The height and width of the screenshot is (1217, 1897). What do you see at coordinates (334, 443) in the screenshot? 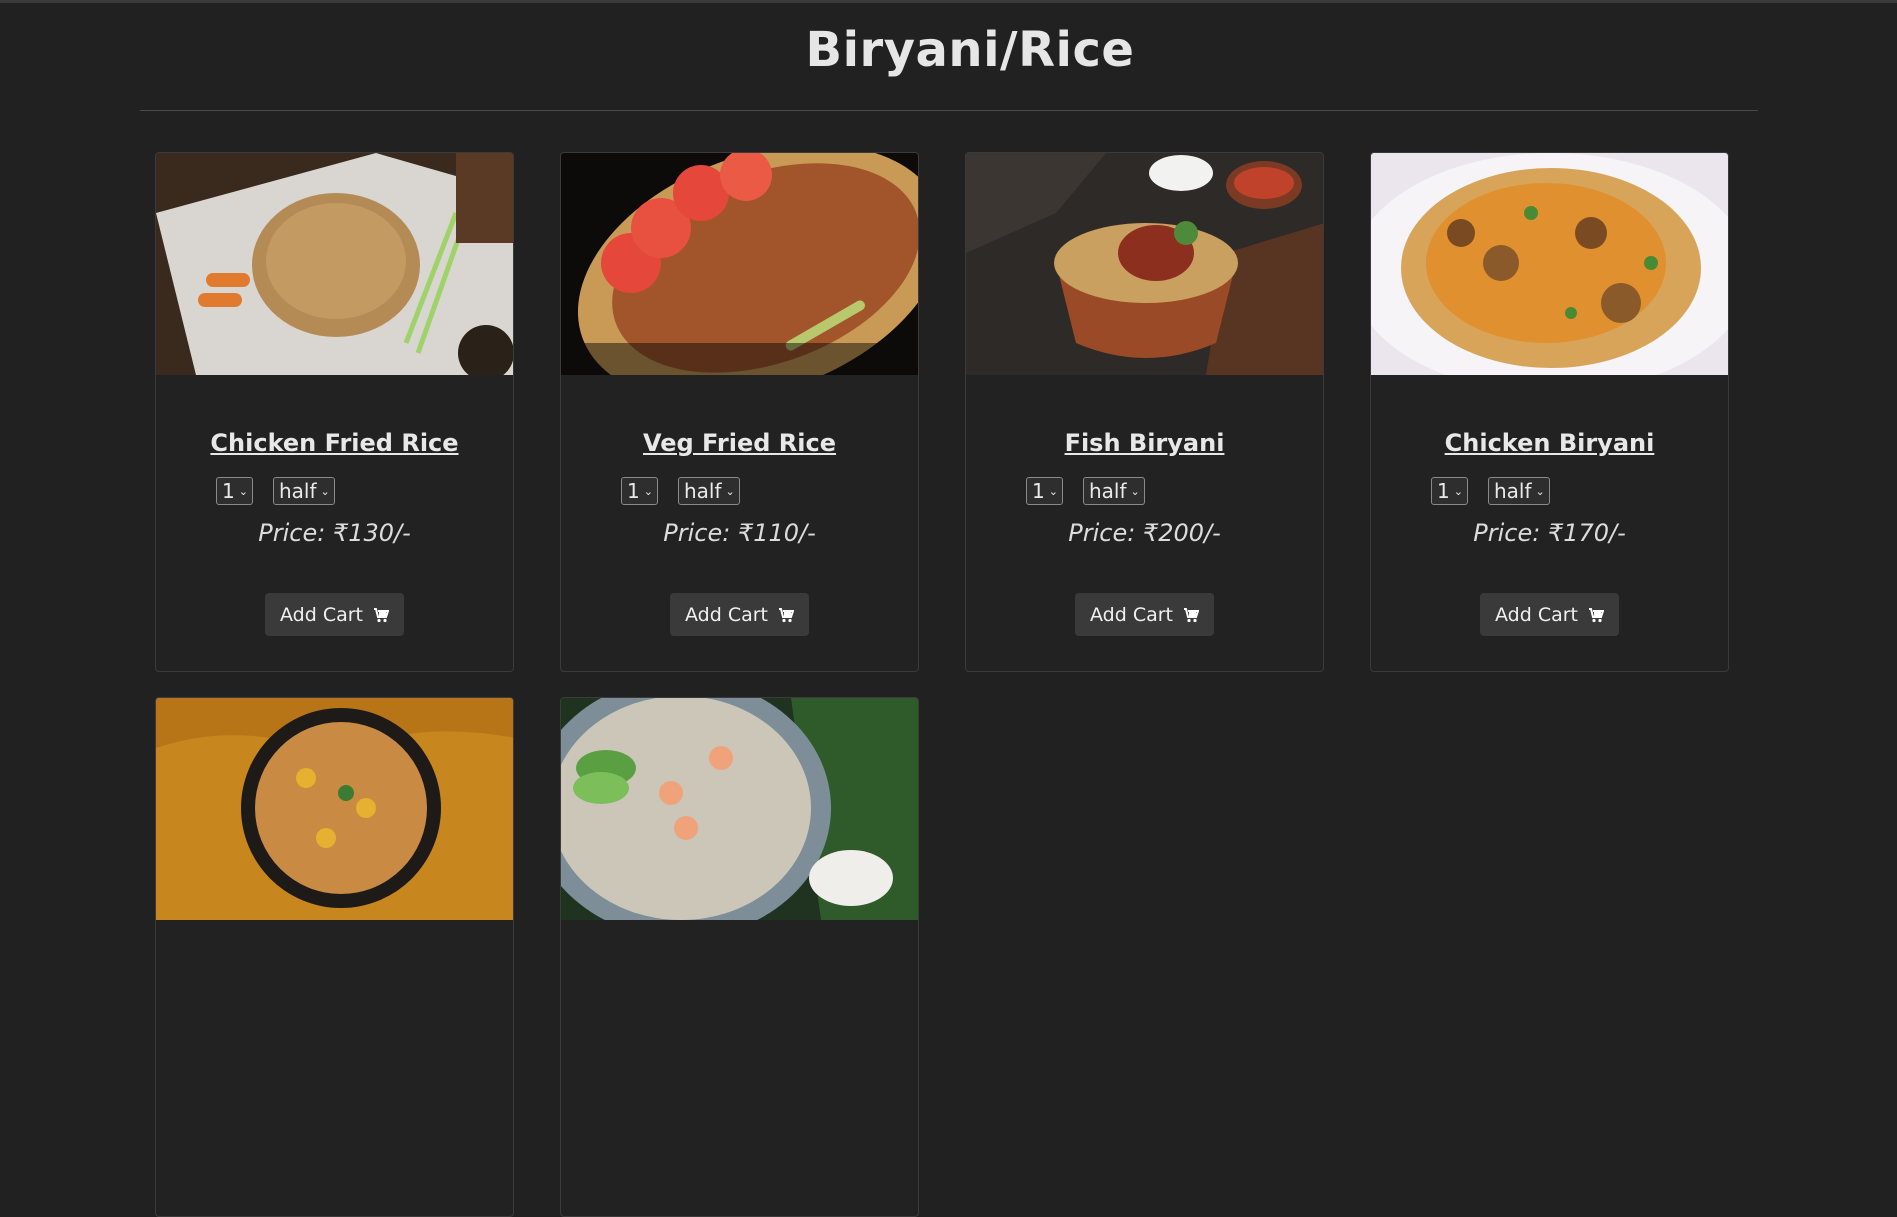
I see `item-name: Chicken Fried Rice` at bounding box center [334, 443].